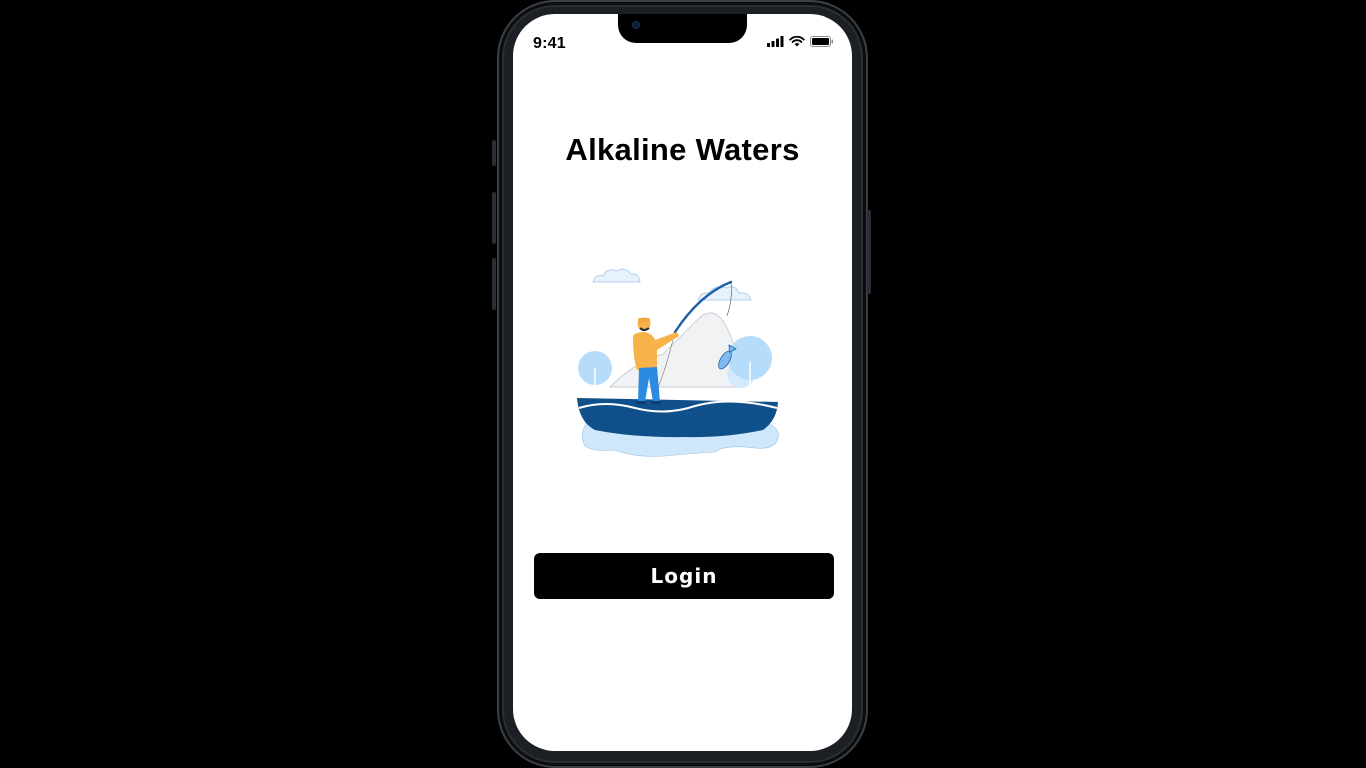 This screenshot has height=768, width=1366. I want to click on cloud-left, so click(616, 275).